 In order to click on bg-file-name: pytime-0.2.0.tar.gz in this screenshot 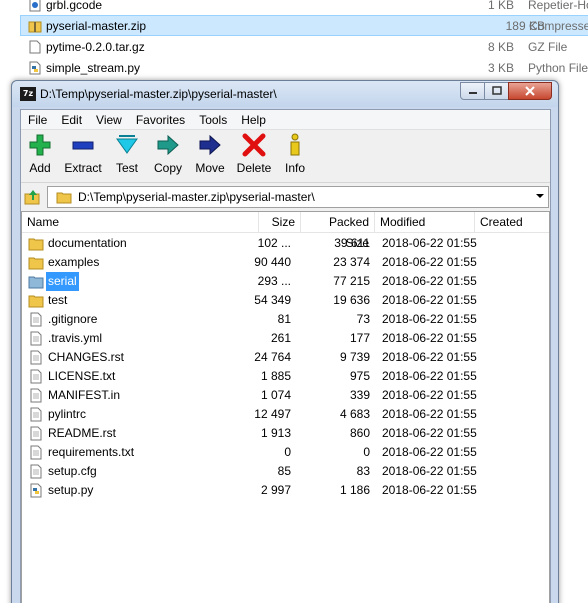, I will do `click(95, 46)`.